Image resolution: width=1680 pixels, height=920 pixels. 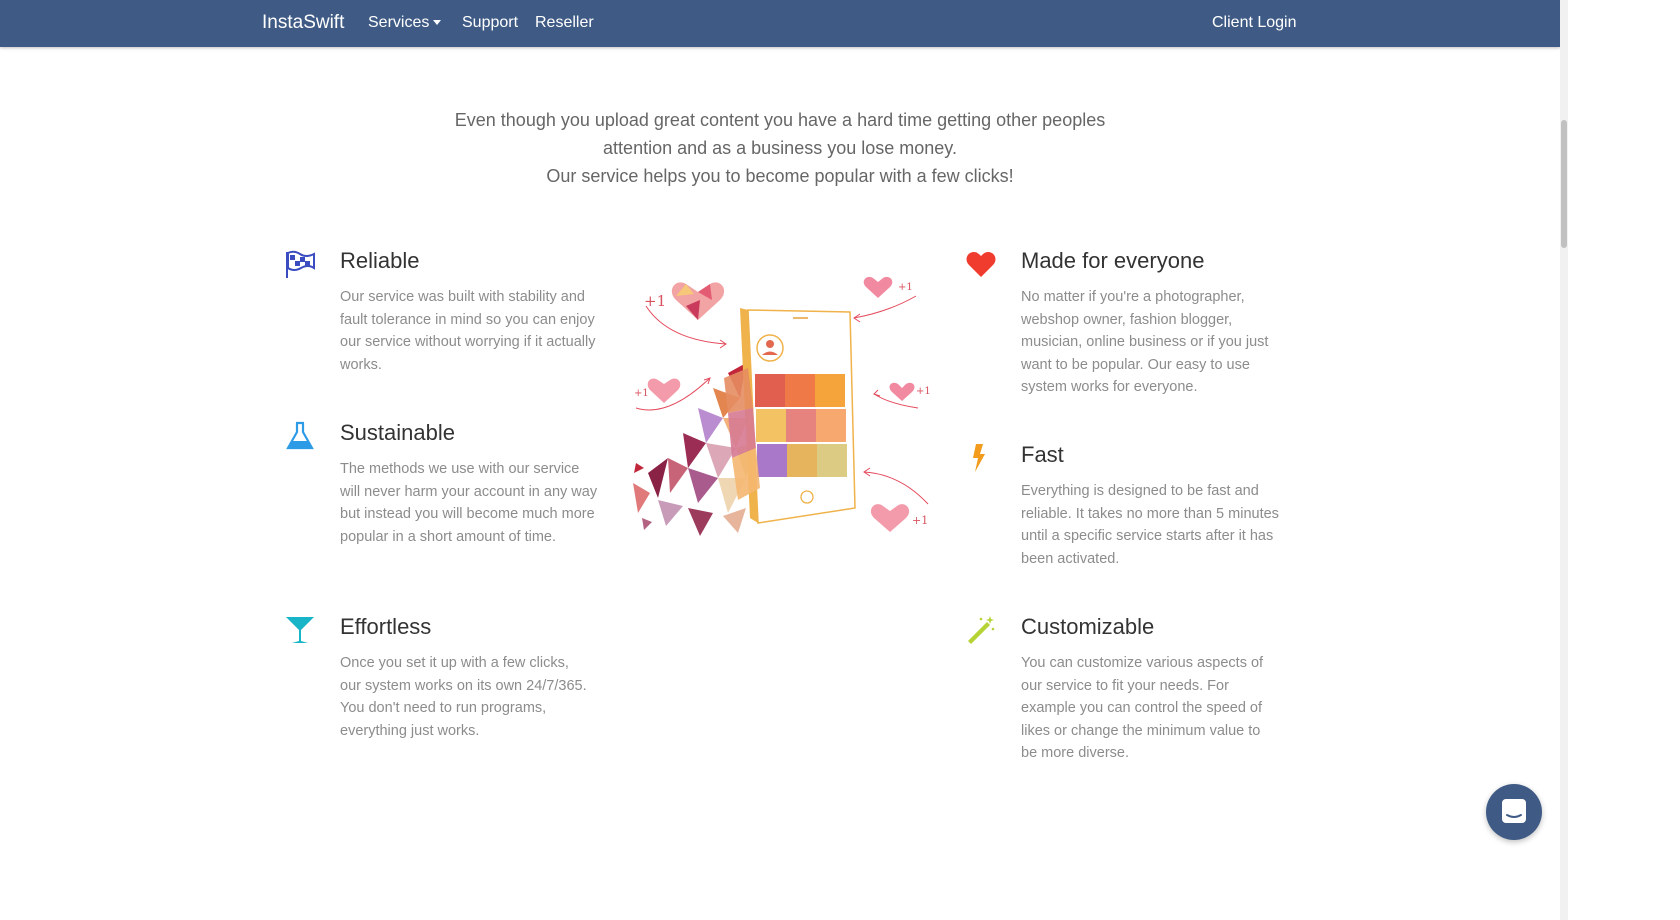 I want to click on heart-icon, so click(x=981, y=264).